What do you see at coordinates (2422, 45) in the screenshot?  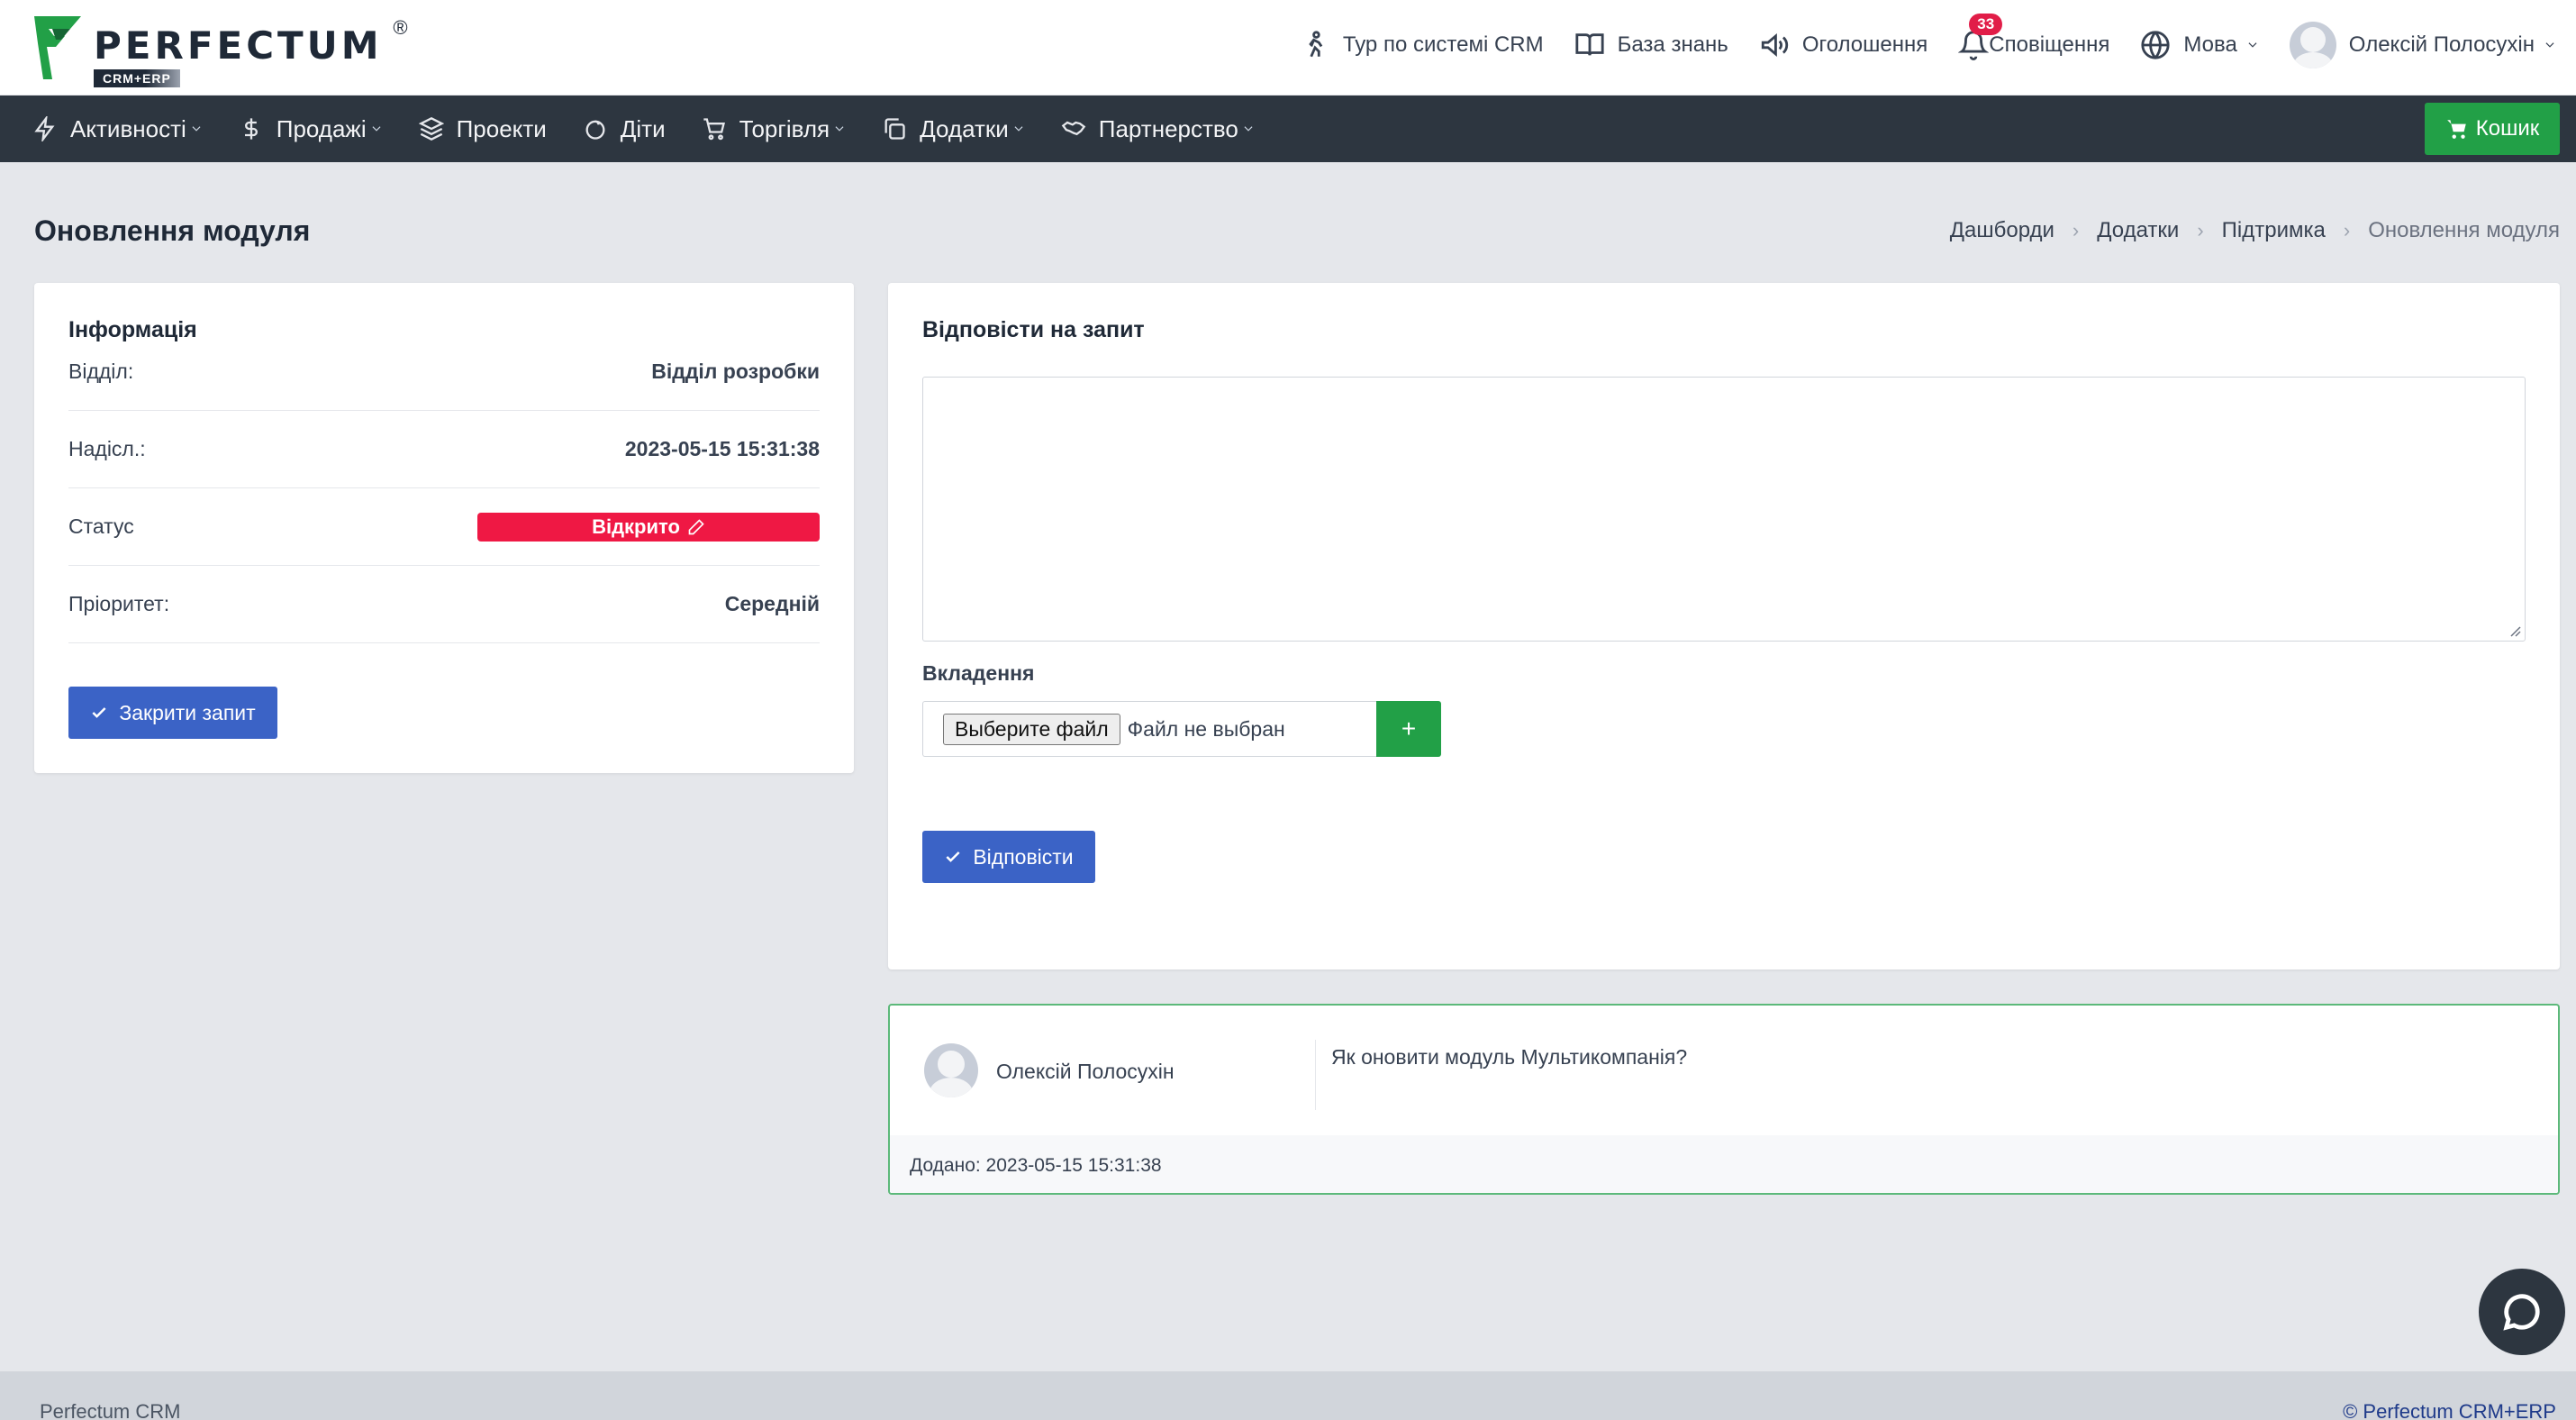 I see `user-menu: Олексій Полосухін` at bounding box center [2422, 45].